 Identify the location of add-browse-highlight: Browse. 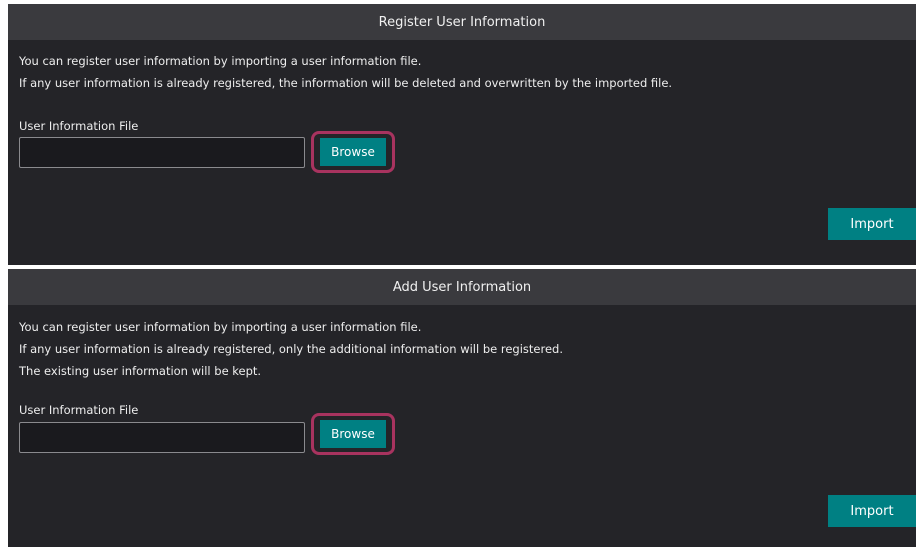
(353, 434).